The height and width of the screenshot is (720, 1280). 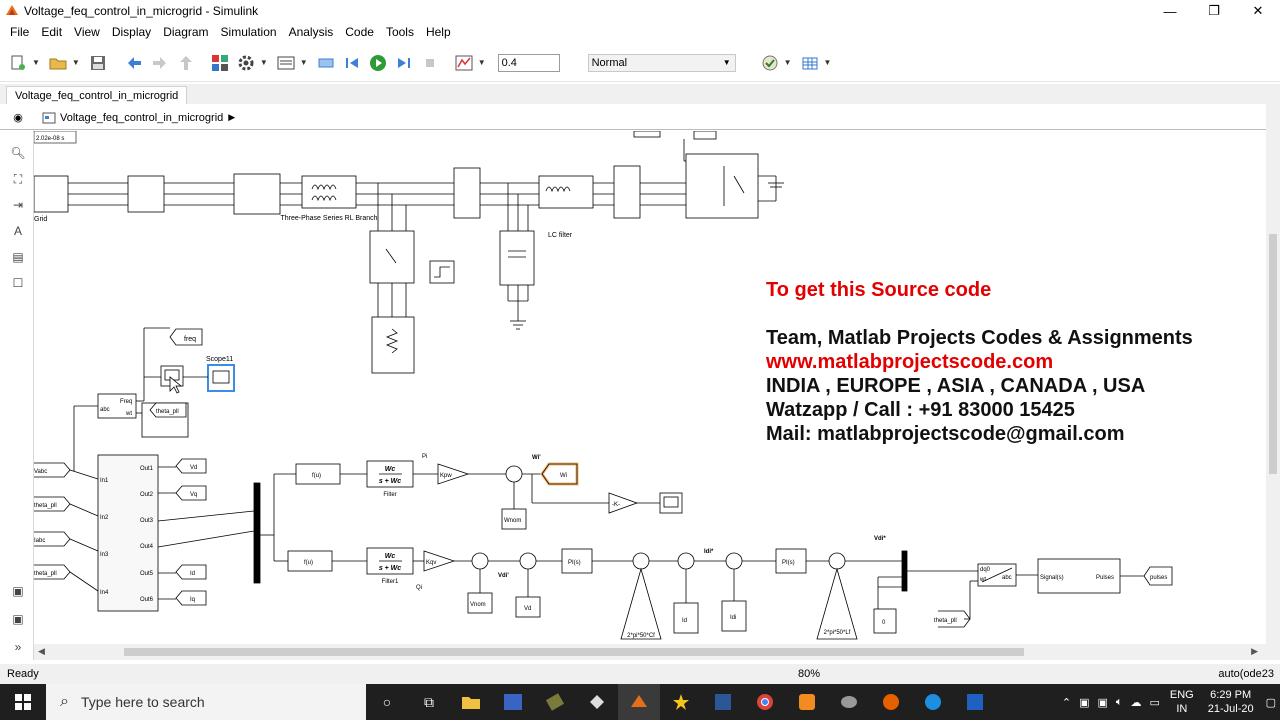 What do you see at coordinates (723, 702) in the screenshot?
I see `word-icon` at bounding box center [723, 702].